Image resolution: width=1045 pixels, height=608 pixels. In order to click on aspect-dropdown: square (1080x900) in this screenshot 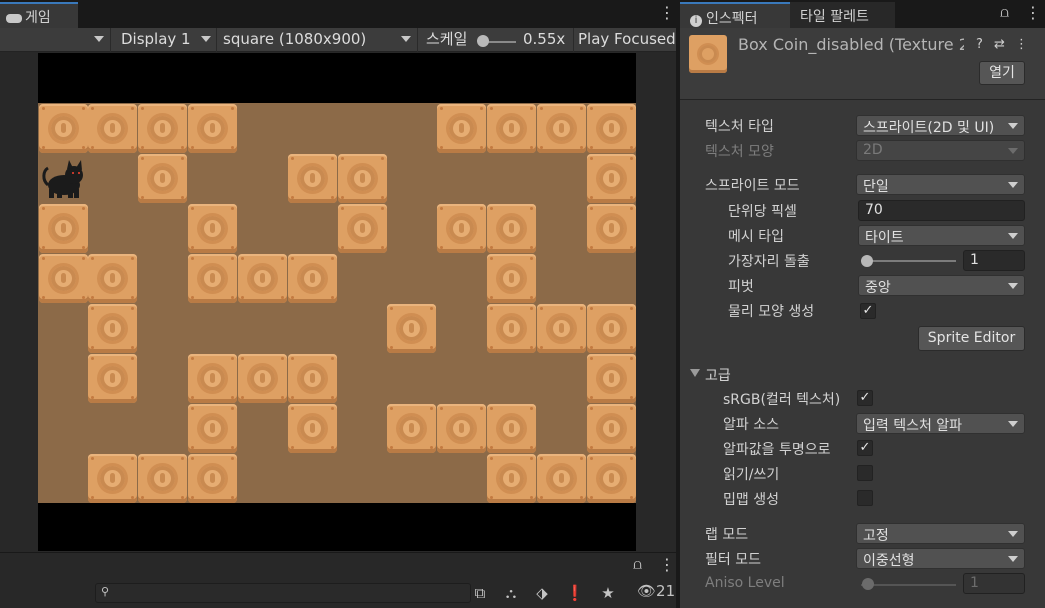, I will do `click(317, 40)`.